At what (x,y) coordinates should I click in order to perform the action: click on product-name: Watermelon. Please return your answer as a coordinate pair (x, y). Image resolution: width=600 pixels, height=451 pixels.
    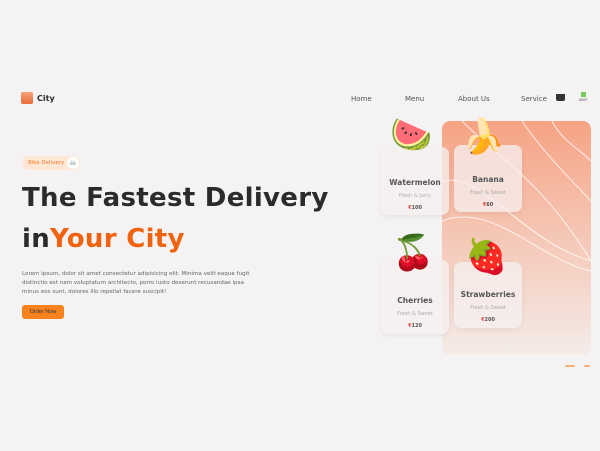
    Looking at the image, I should click on (415, 182).